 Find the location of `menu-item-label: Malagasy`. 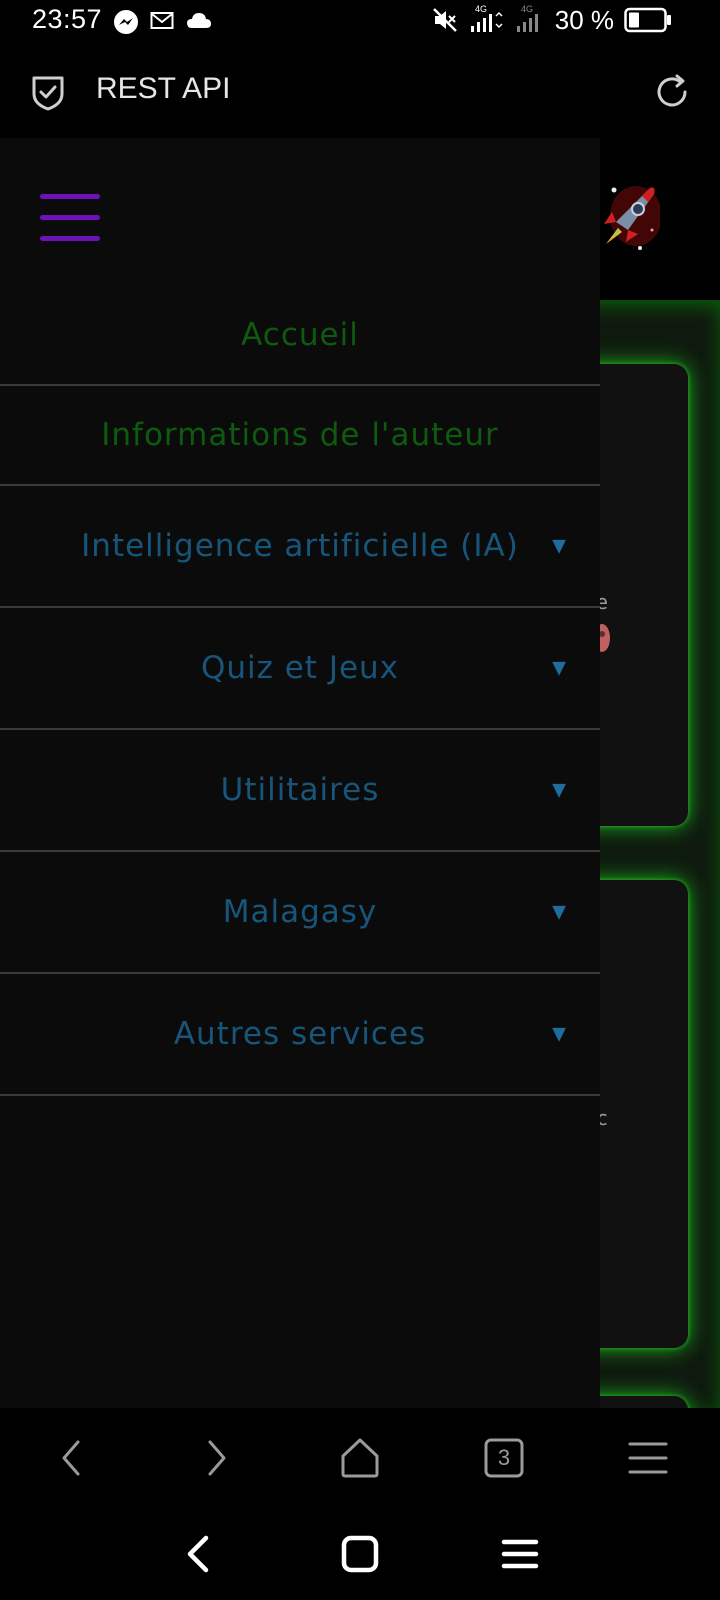

menu-item-label: Malagasy is located at coordinates (300, 912).